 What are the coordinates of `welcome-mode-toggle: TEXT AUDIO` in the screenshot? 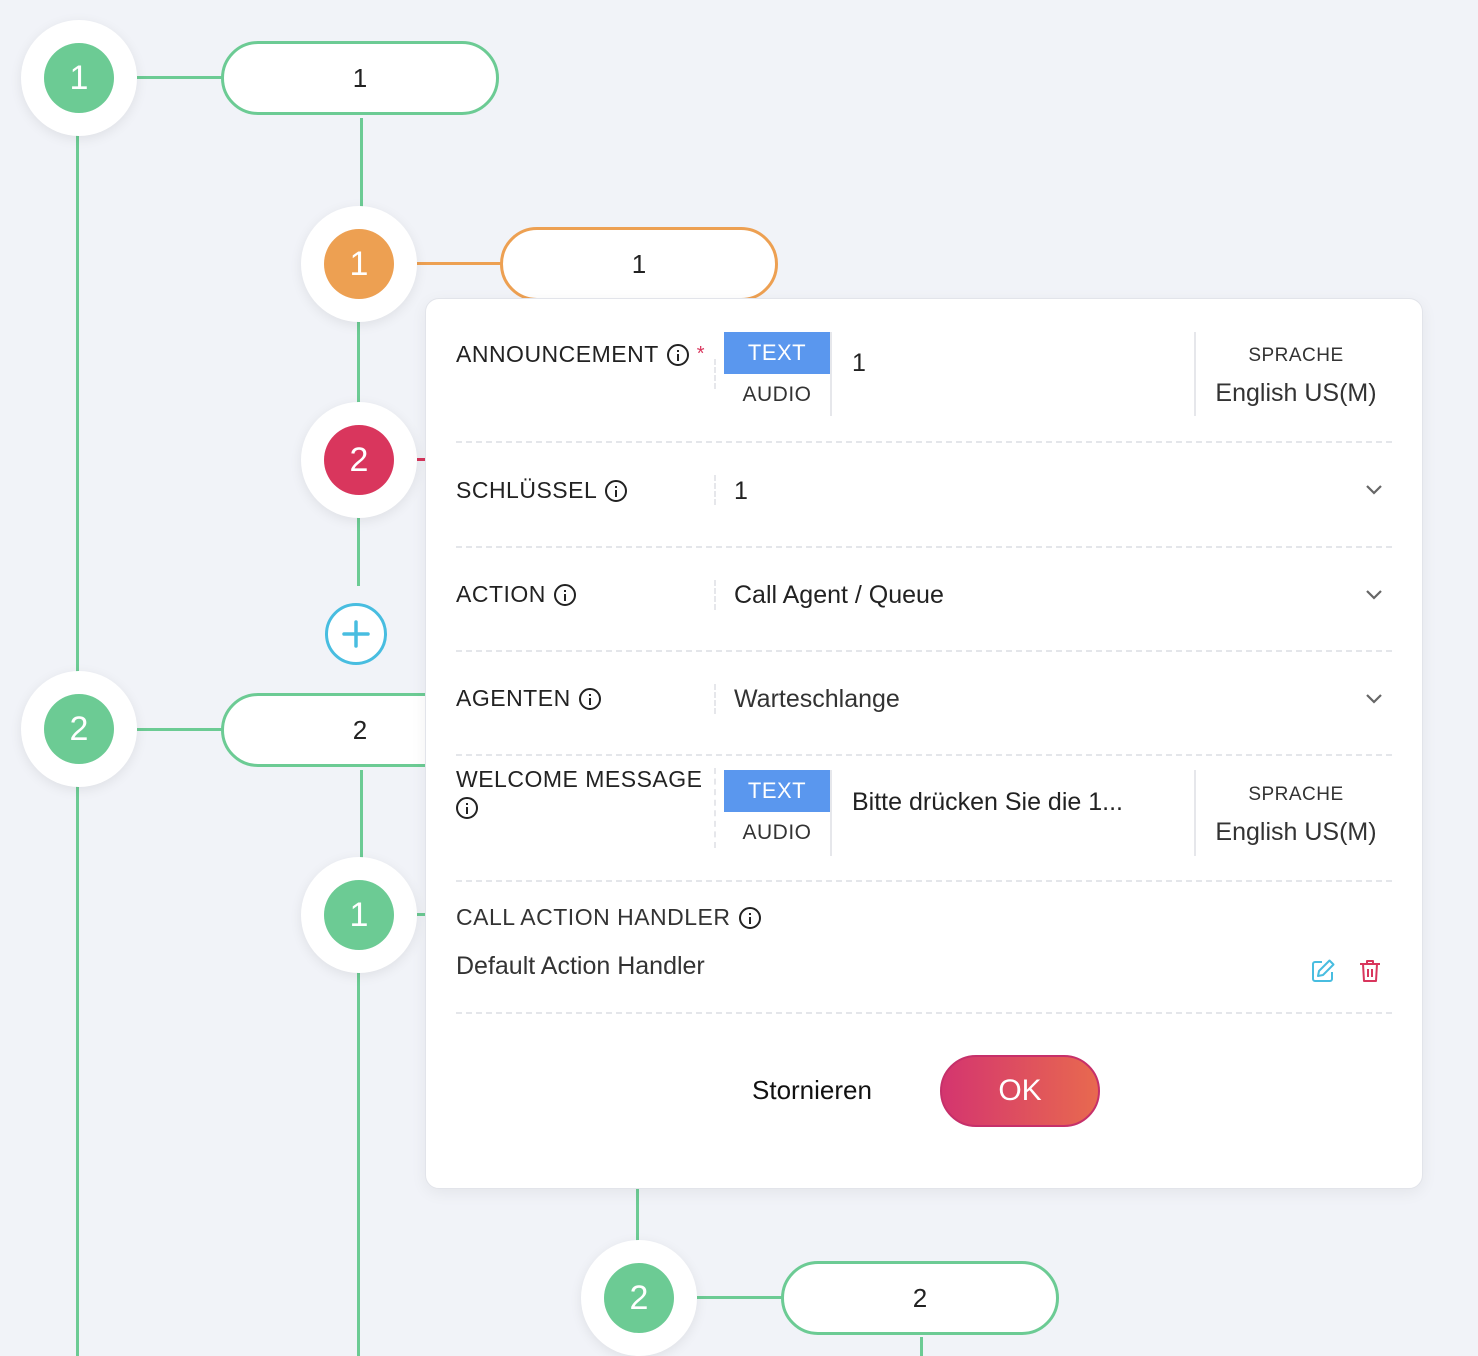 It's located at (777, 812).